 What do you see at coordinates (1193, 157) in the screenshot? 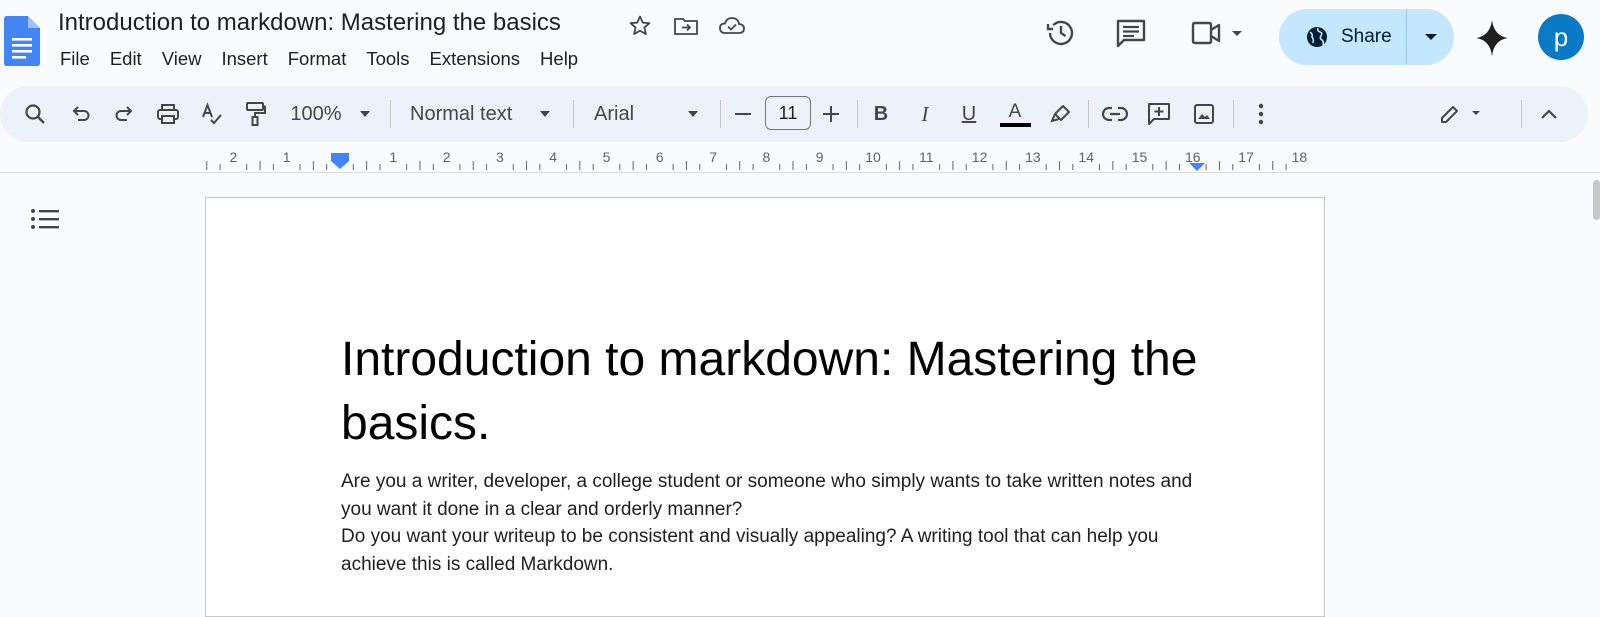
I see `ruler-label: 16` at bounding box center [1193, 157].